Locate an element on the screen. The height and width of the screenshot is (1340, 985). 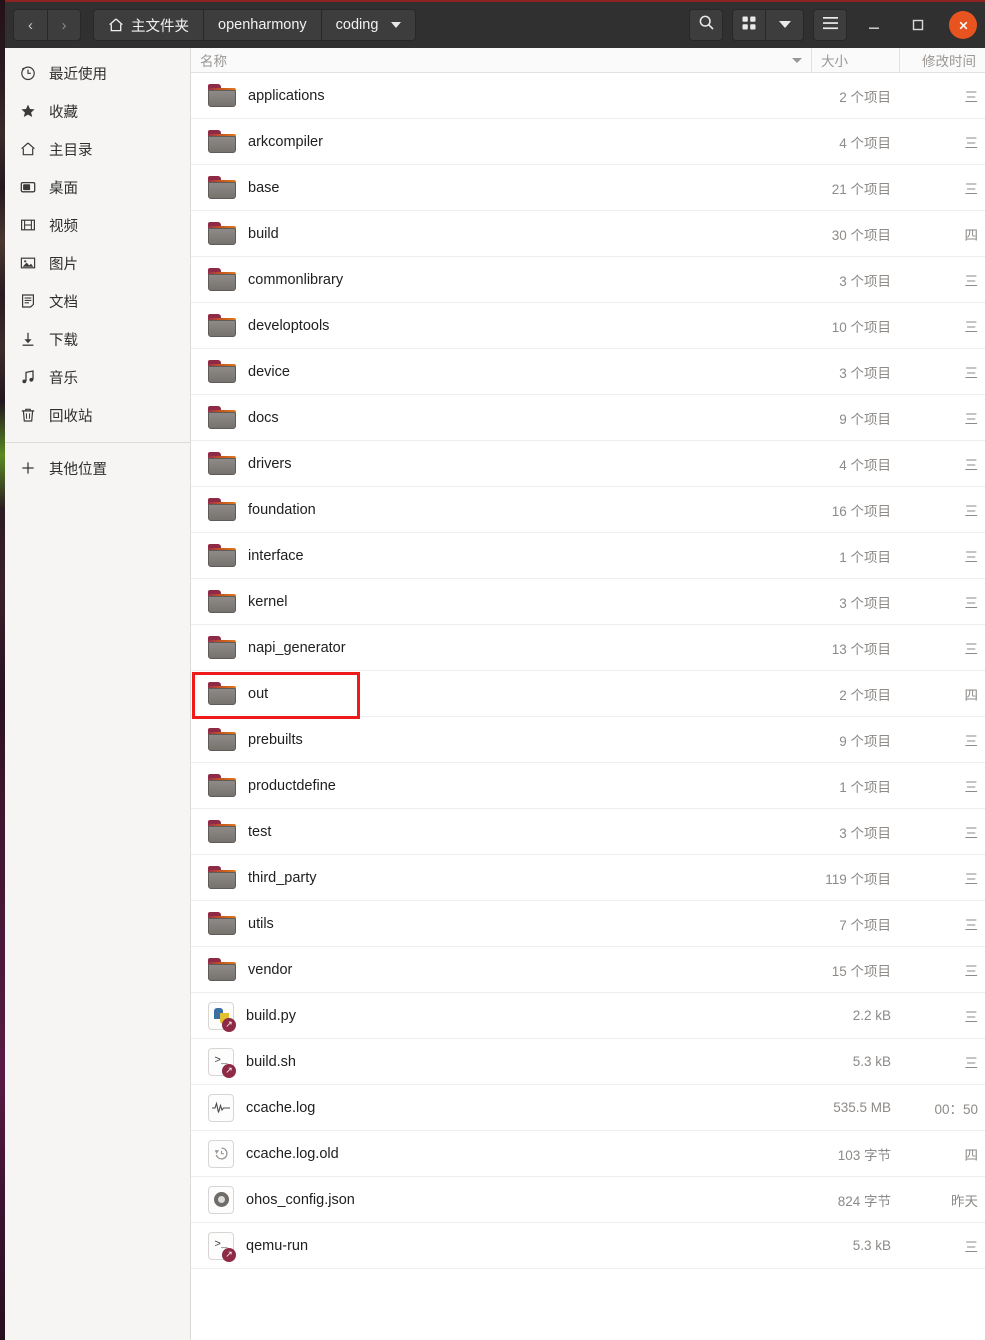
table-row: third_party 119 个项目 三 is located at coordinates (588, 878).